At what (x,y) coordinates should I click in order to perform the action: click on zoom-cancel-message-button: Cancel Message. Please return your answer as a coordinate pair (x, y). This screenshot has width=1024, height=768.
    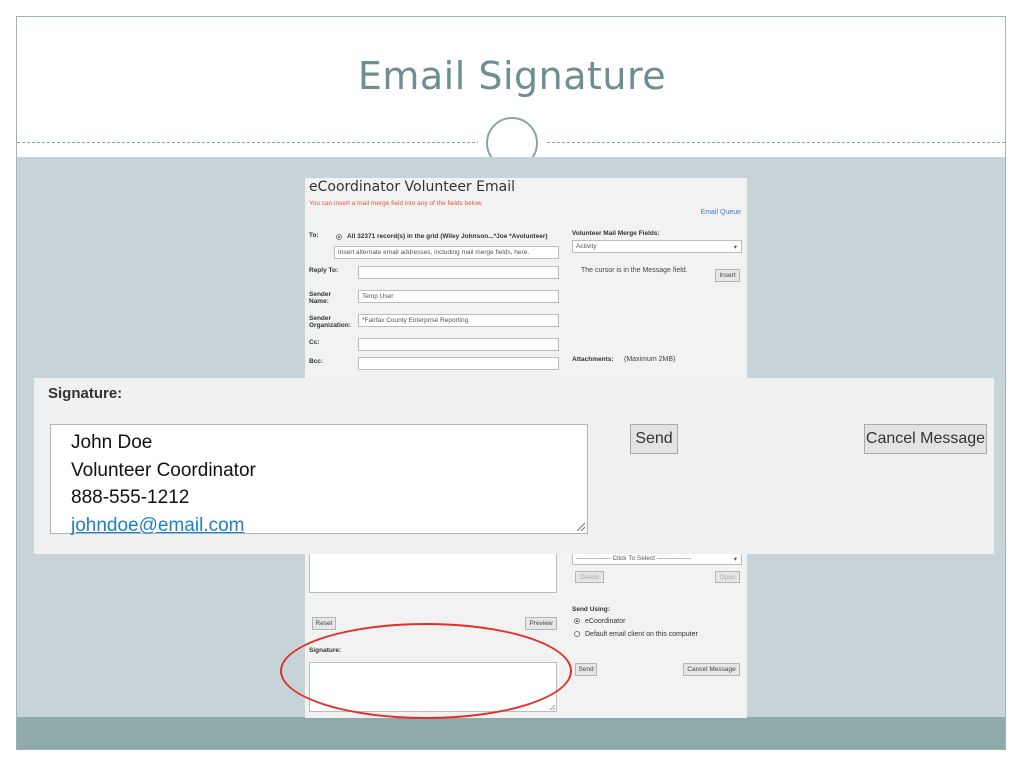
    Looking at the image, I should click on (925, 439).